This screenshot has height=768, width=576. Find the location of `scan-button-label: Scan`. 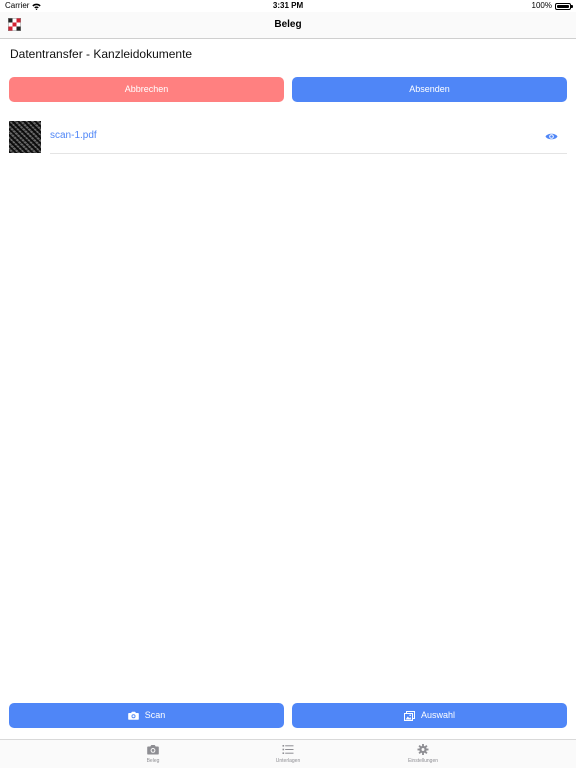

scan-button-label: Scan is located at coordinates (155, 715).